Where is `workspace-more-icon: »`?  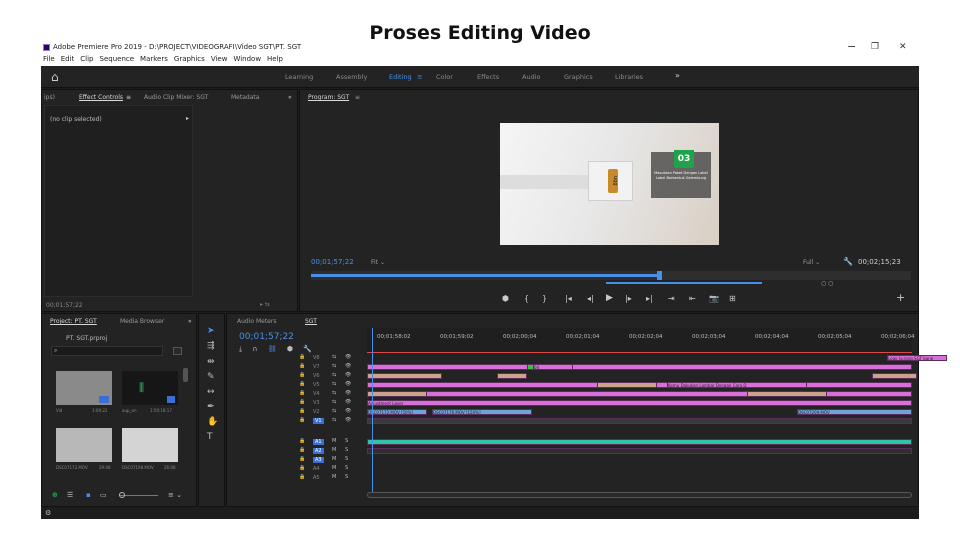 workspace-more-icon: » is located at coordinates (677, 75).